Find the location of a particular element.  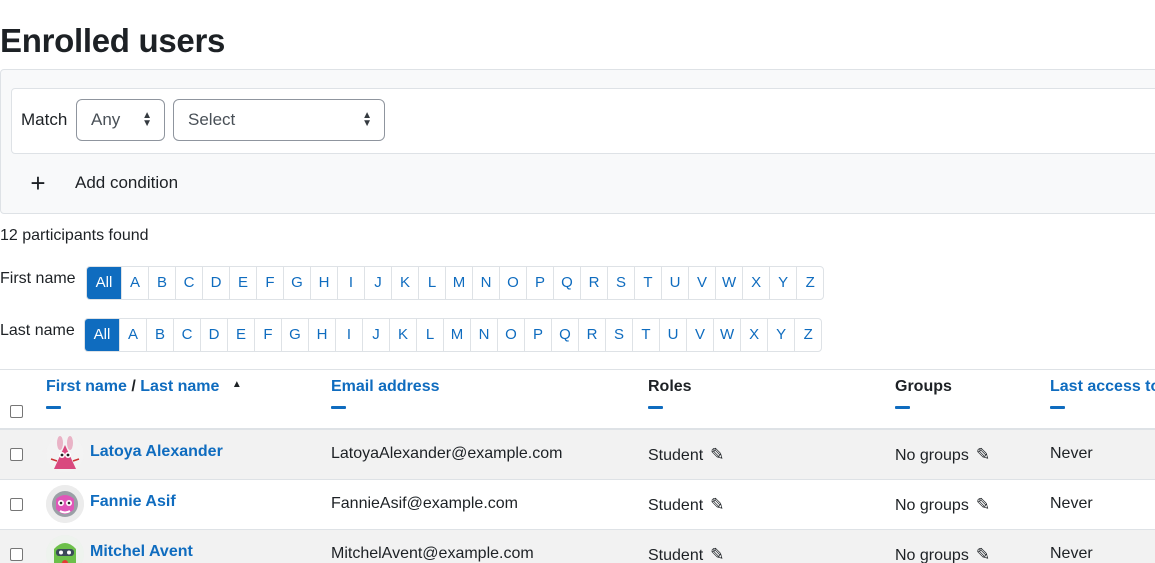

select-all-checkbox is located at coordinates (16, 411).